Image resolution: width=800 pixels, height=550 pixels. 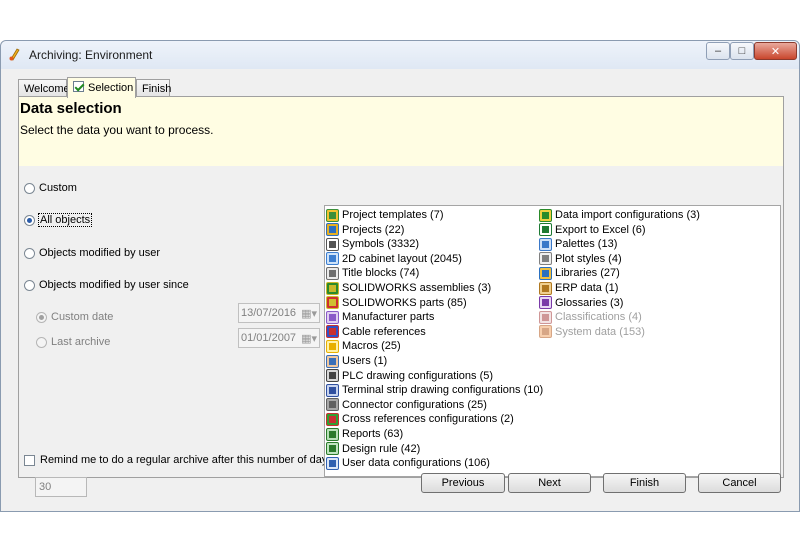 What do you see at coordinates (41, 317) in the screenshot?
I see `radio-custom-date` at bounding box center [41, 317].